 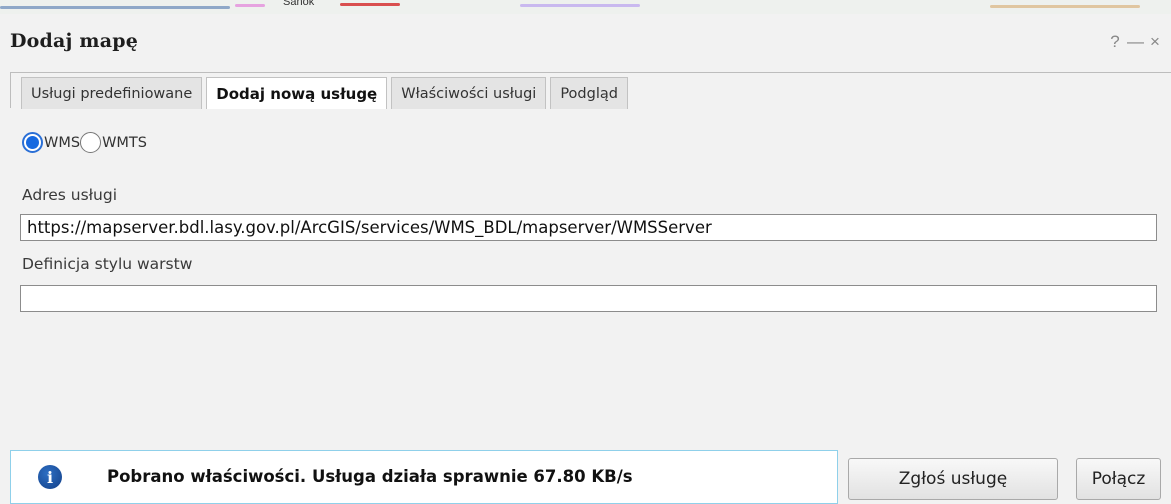 What do you see at coordinates (124, 143) in the screenshot?
I see `radio-wmts-label: WMTS` at bounding box center [124, 143].